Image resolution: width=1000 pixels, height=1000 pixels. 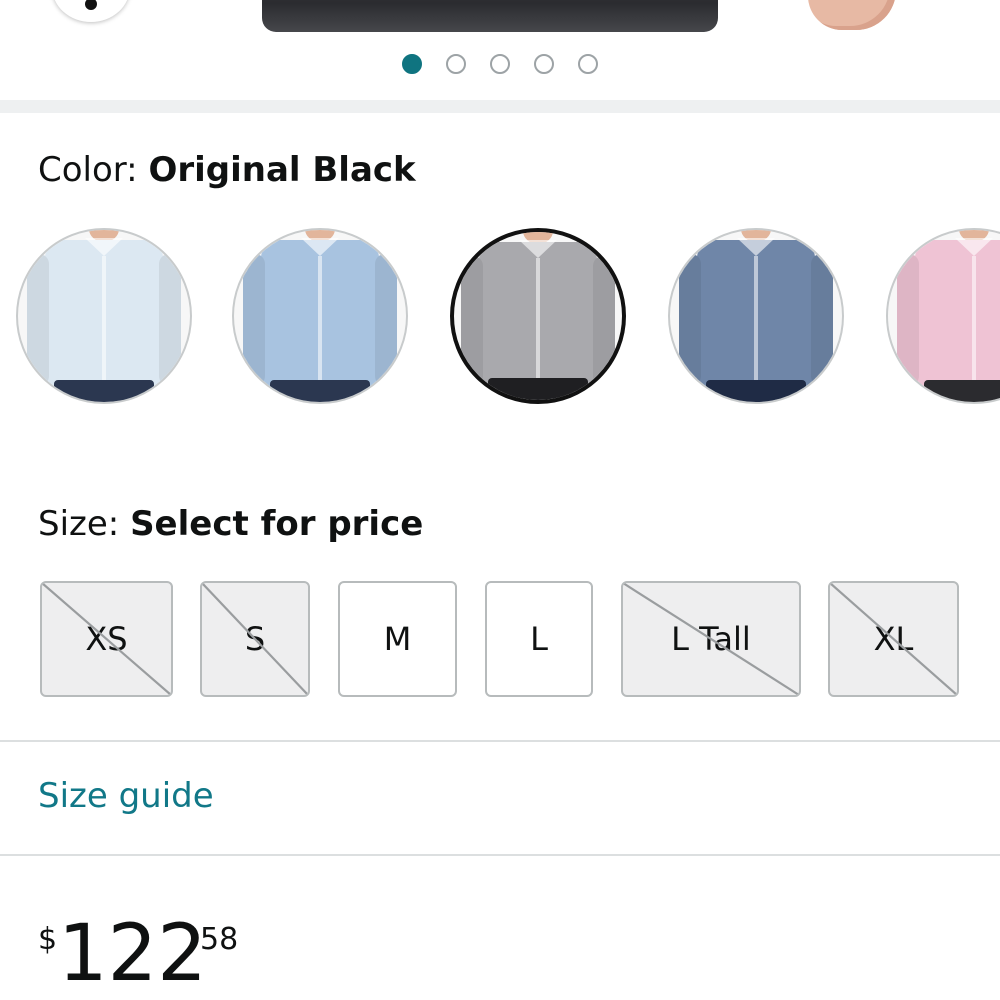 What do you see at coordinates (91, 11) in the screenshot?
I see `share-button` at bounding box center [91, 11].